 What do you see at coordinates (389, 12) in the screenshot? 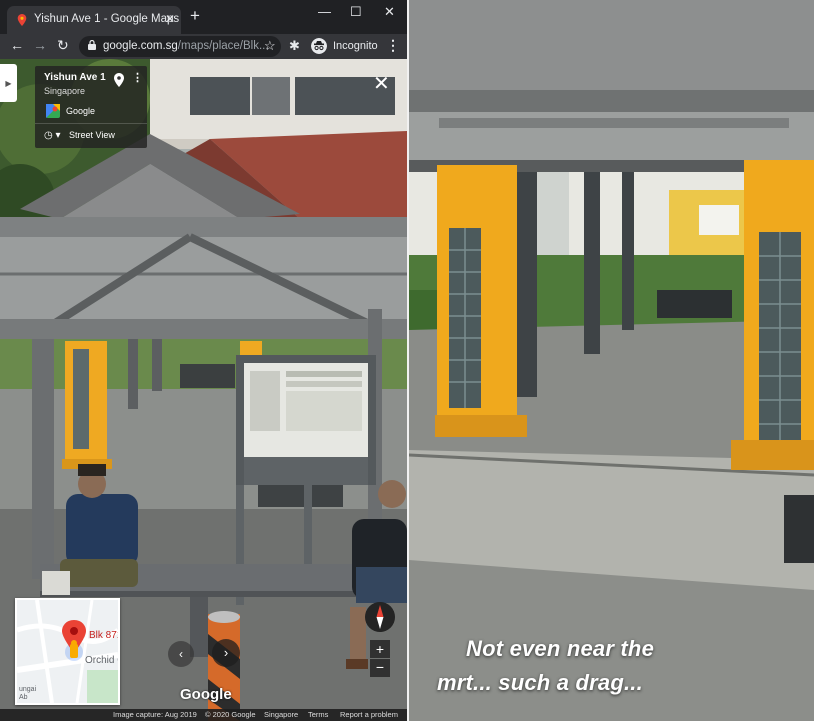
I see `window-close-button: ✕` at bounding box center [389, 12].